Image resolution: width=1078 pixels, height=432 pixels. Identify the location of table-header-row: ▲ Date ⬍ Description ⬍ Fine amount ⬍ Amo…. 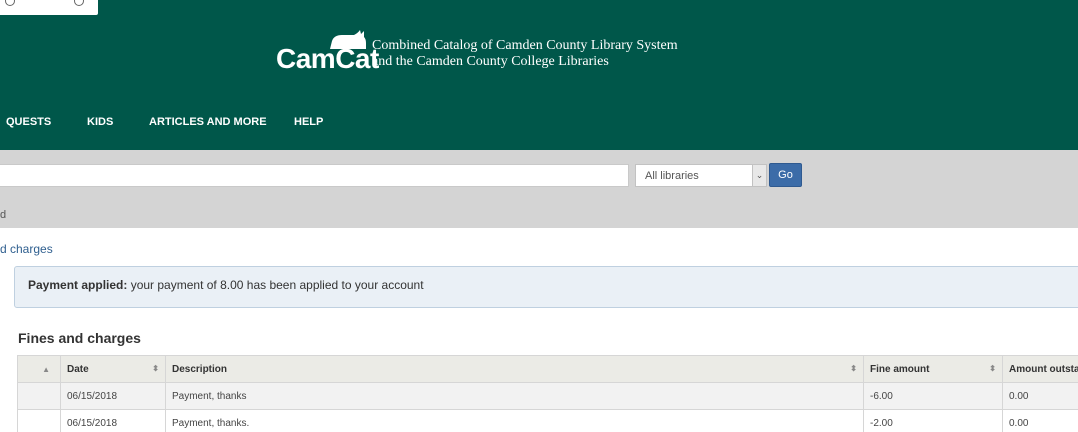
(547, 369).